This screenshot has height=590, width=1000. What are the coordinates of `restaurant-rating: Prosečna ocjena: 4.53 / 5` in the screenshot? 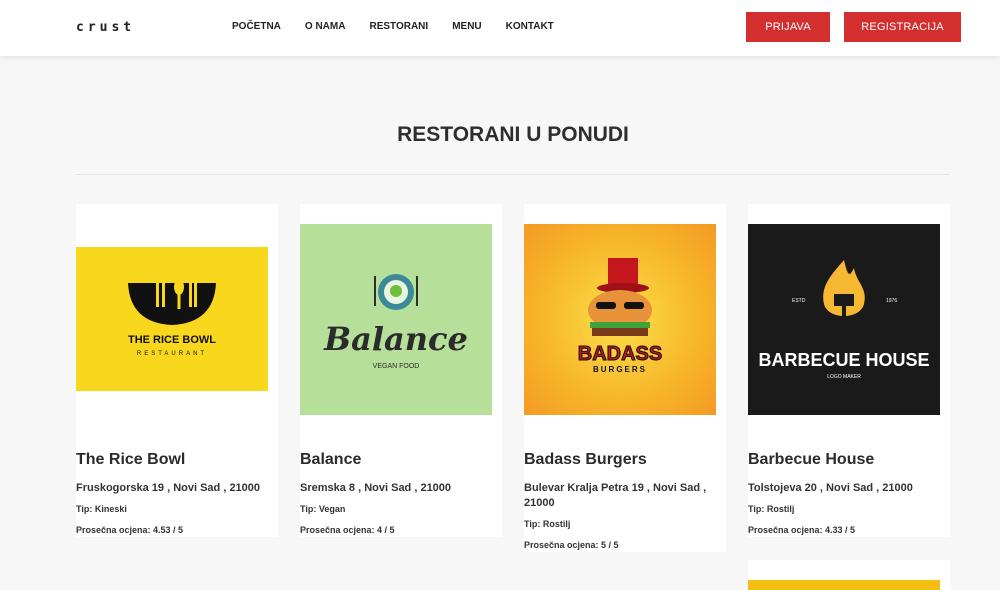 It's located at (130, 530).